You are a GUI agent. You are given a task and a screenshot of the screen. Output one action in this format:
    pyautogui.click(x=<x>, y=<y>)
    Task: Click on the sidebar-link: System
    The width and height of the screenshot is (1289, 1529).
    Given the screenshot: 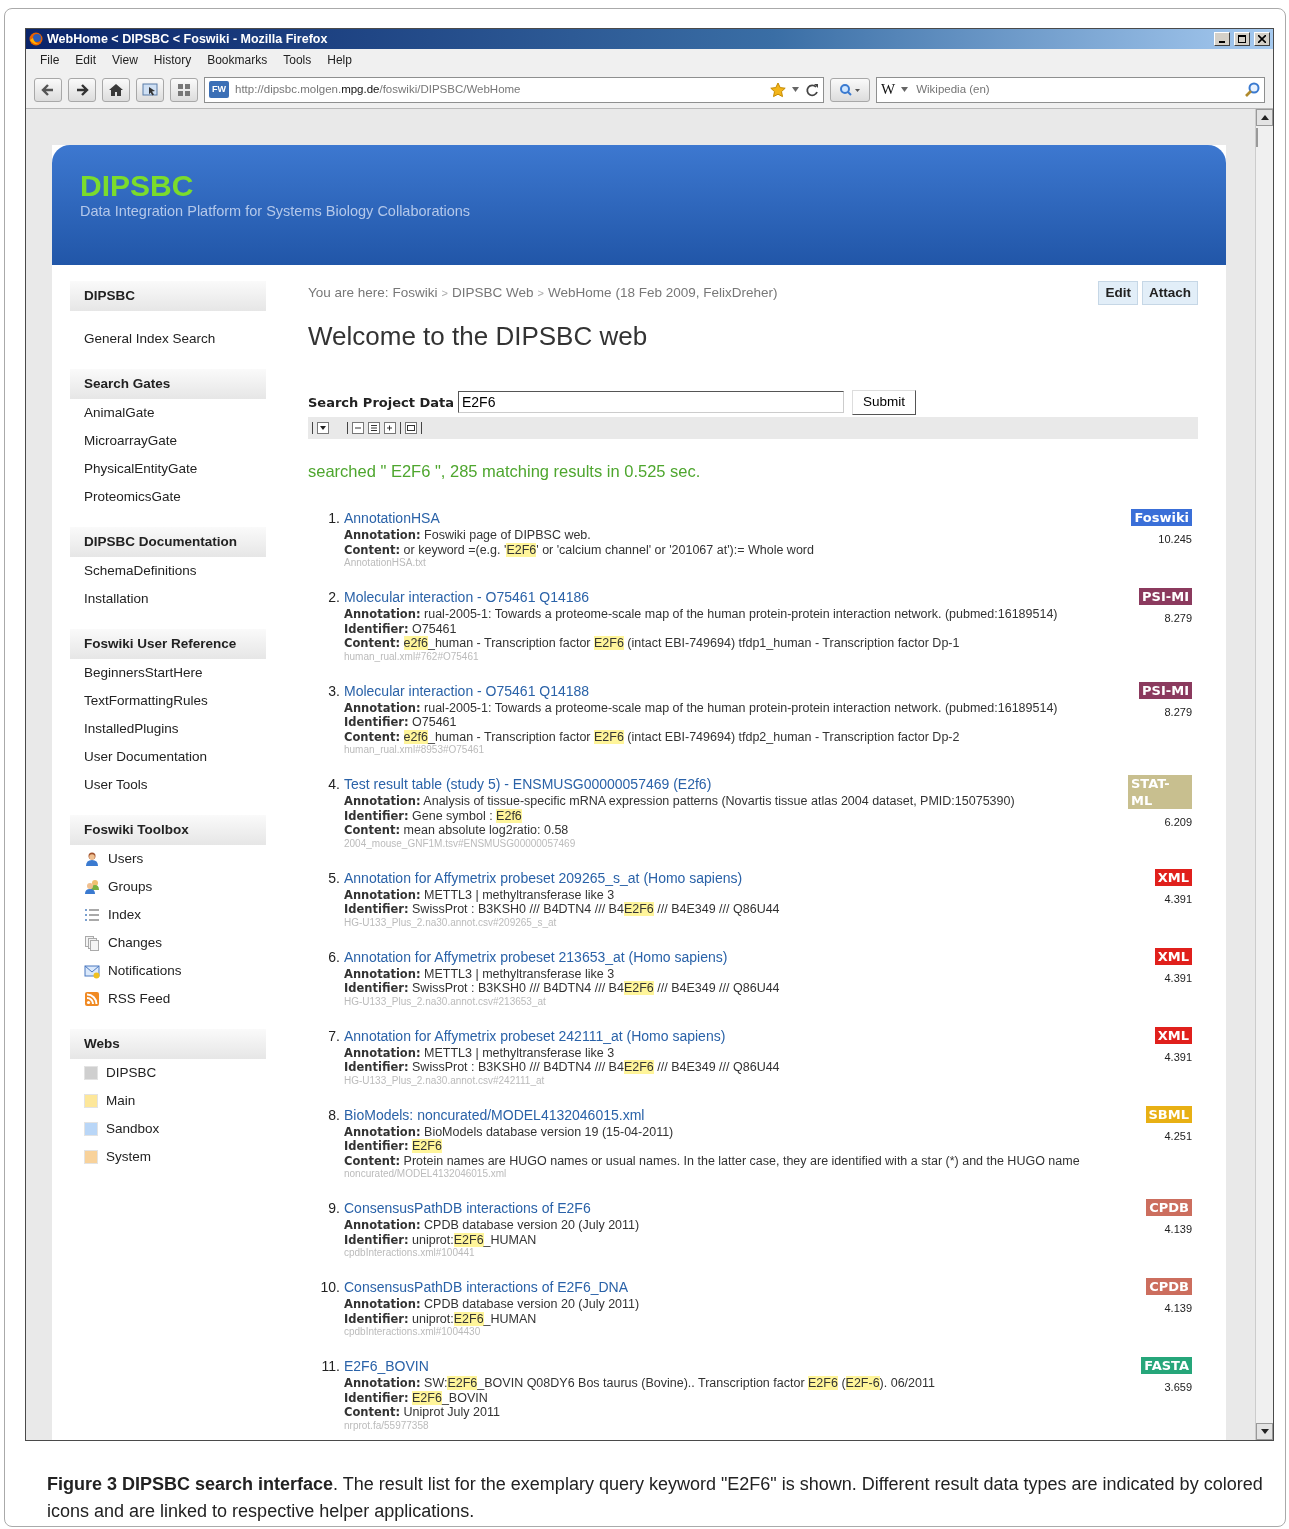 What is the action you would take?
    pyautogui.click(x=128, y=1157)
    